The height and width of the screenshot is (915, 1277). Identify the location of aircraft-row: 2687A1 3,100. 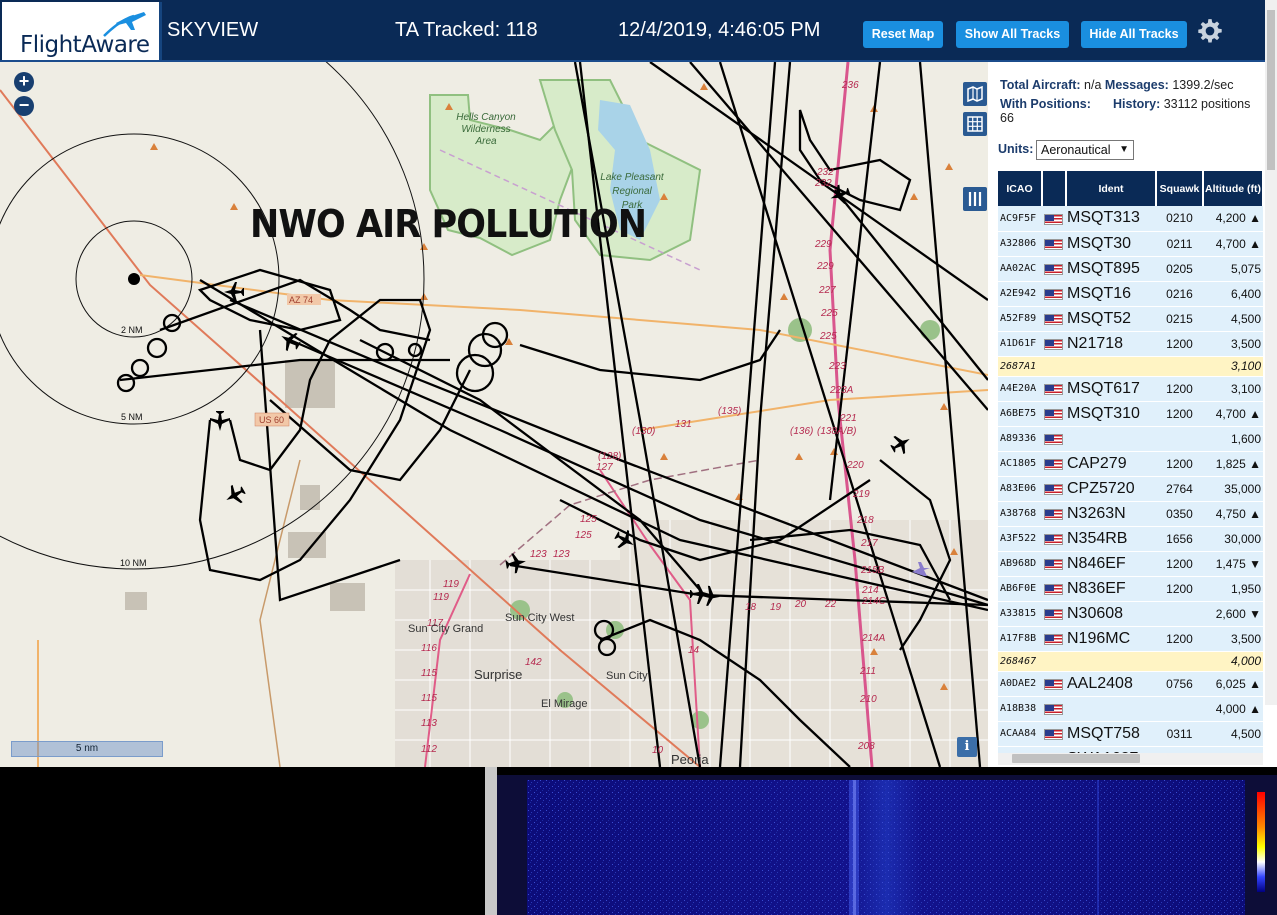
(1130, 366).